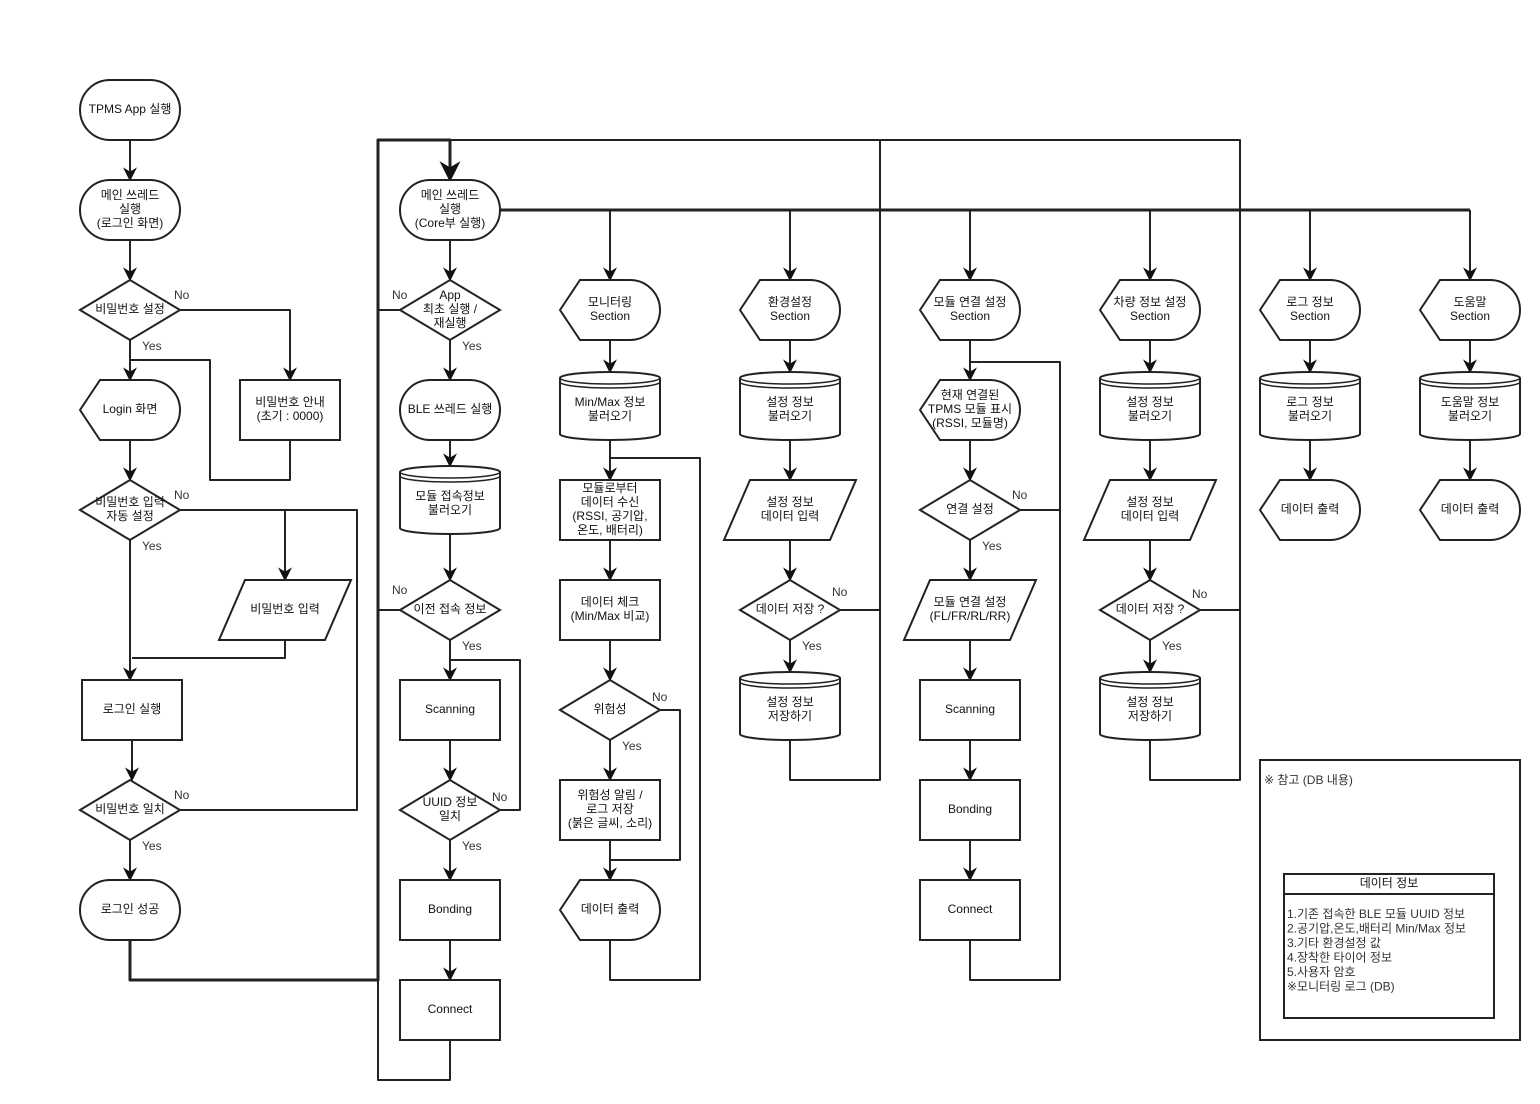 The image size is (1540, 1104). What do you see at coordinates (970, 616) in the screenshot?
I see `node-label: (FL/FR/RL/RR)` at bounding box center [970, 616].